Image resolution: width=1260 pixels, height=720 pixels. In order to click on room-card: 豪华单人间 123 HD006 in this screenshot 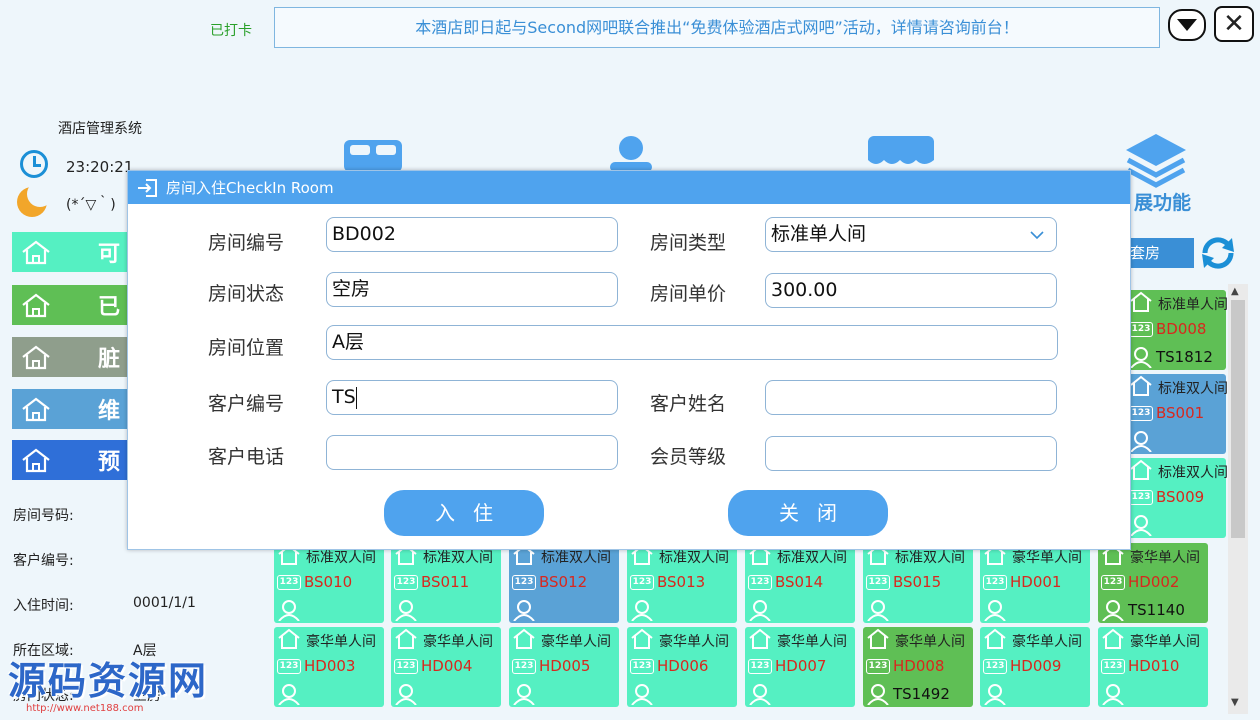, I will do `click(682, 667)`.